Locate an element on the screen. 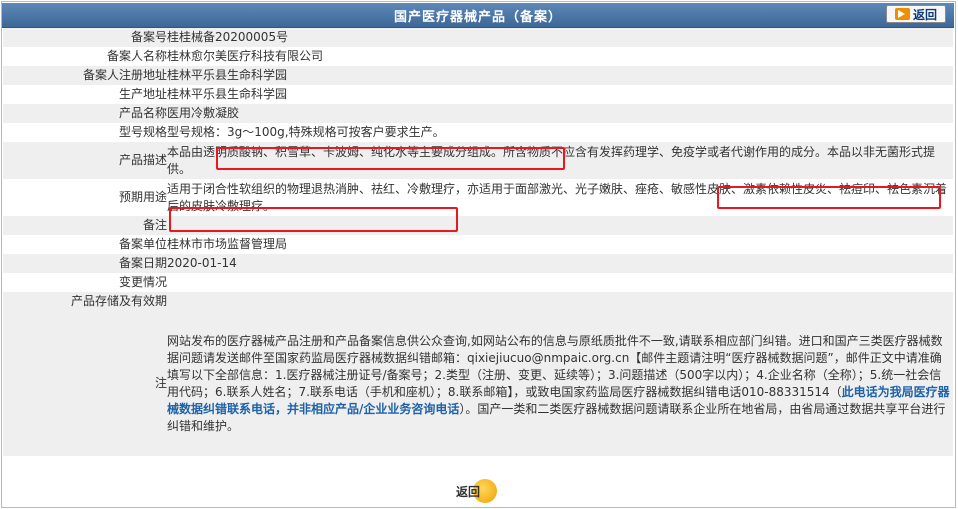 The height and width of the screenshot is (509, 958). table-row: 备案人注册地址 桂林平乐县生命科学园 is located at coordinates (478, 75).